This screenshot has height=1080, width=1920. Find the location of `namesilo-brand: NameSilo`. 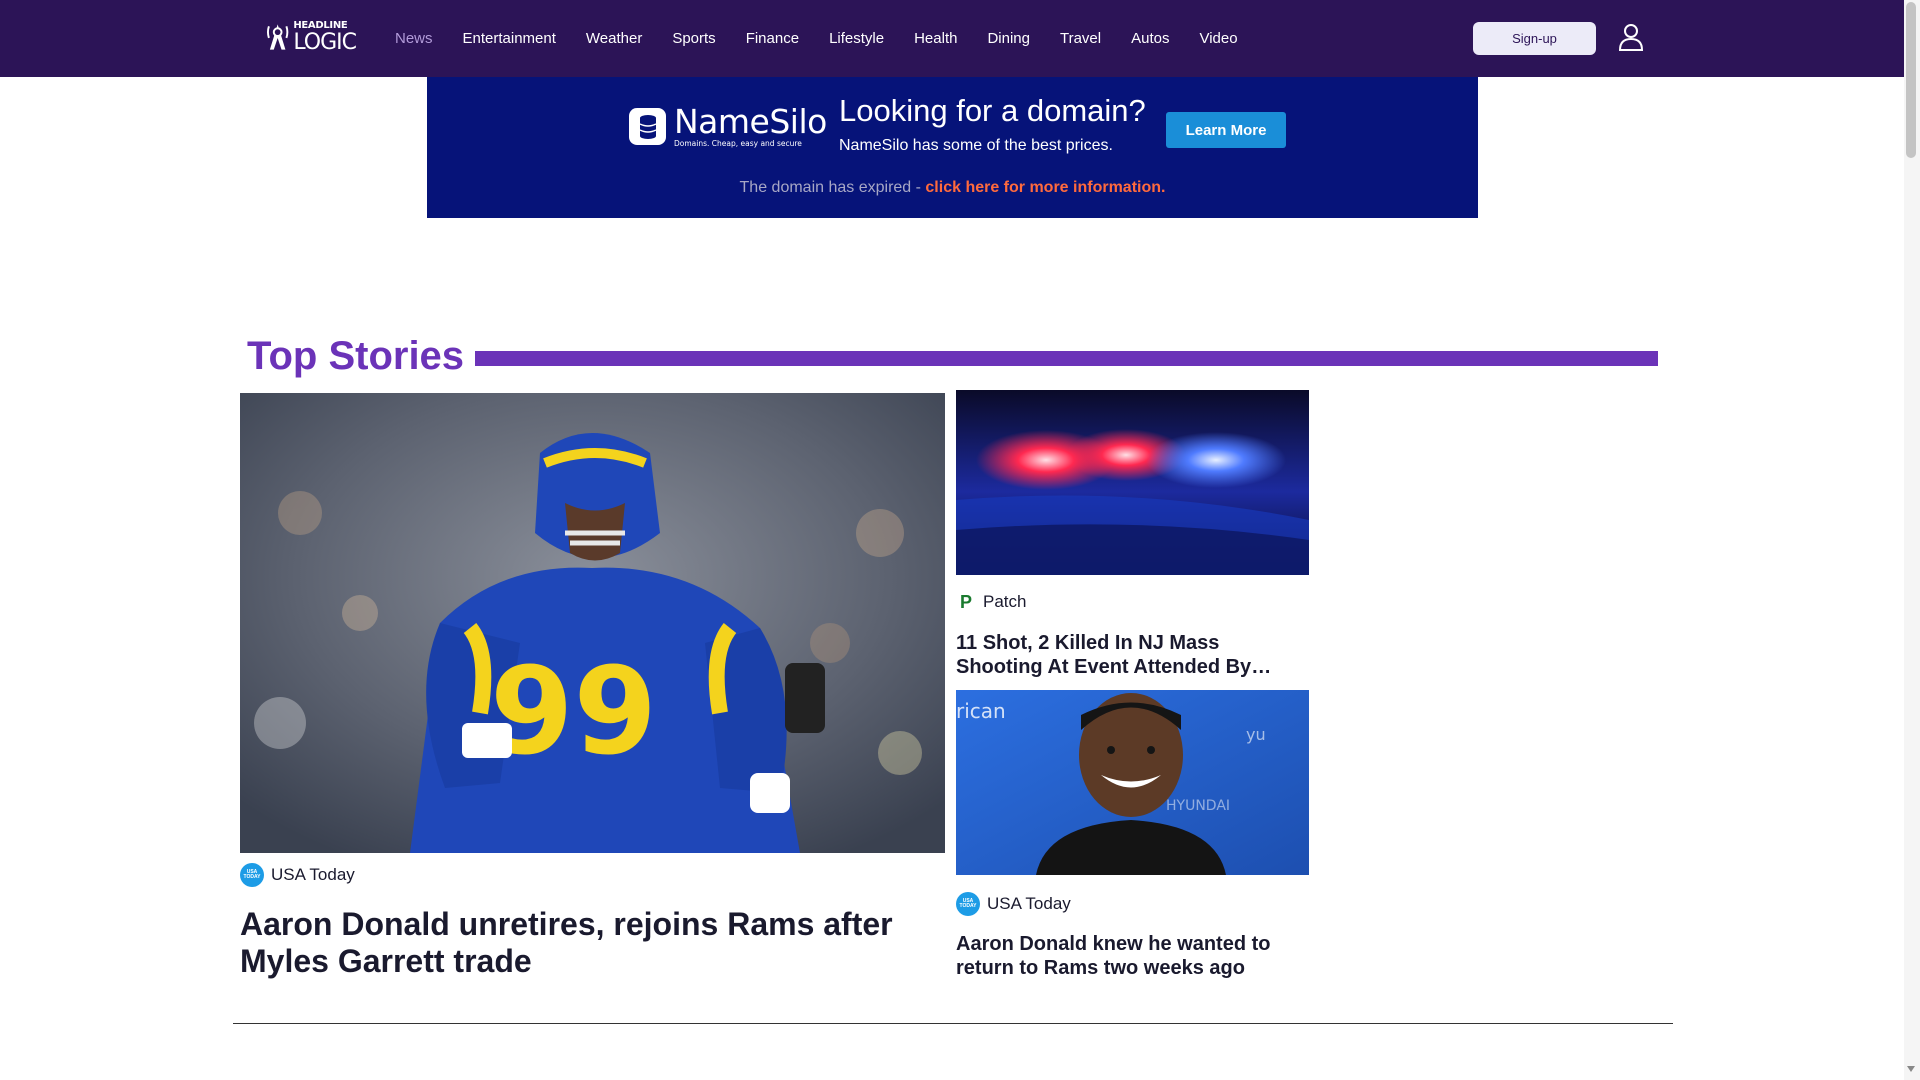

namesilo-brand: NameSilo is located at coordinates (750, 121).